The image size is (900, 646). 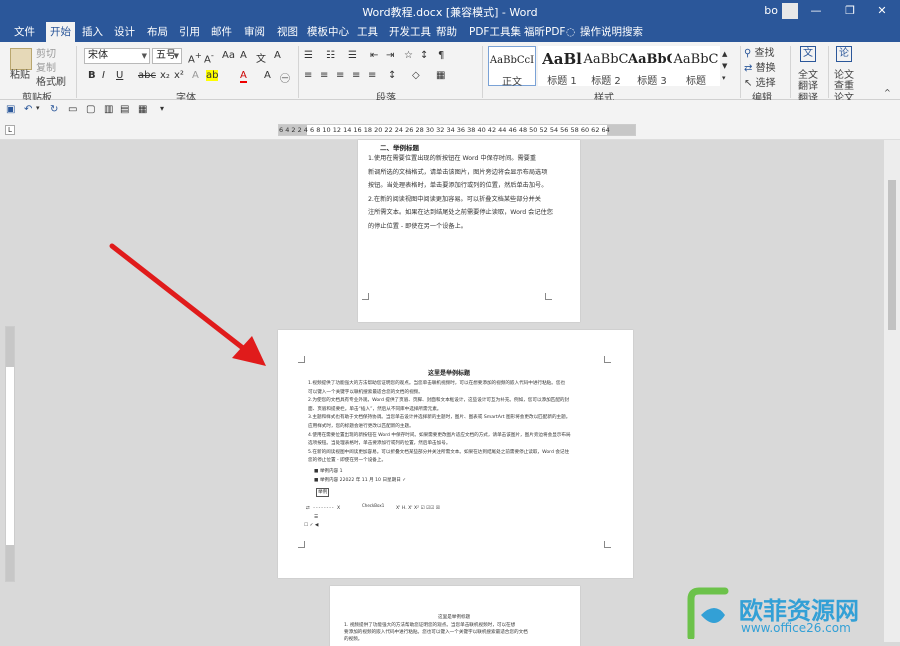 I want to click on arrow-shaft, so click(x=180, y=299).